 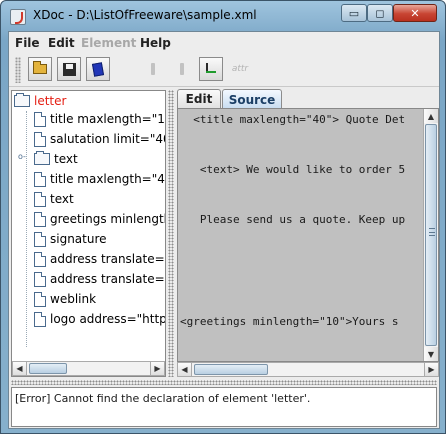 I want to click on attribute-icon: attr, so click(x=240, y=69).